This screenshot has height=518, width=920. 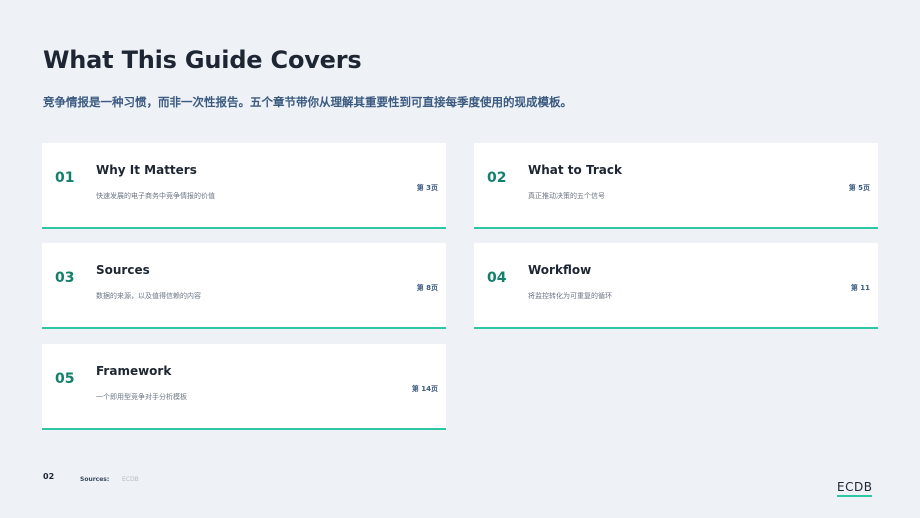 I want to click on footer-page-number: 02, so click(x=49, y=476).